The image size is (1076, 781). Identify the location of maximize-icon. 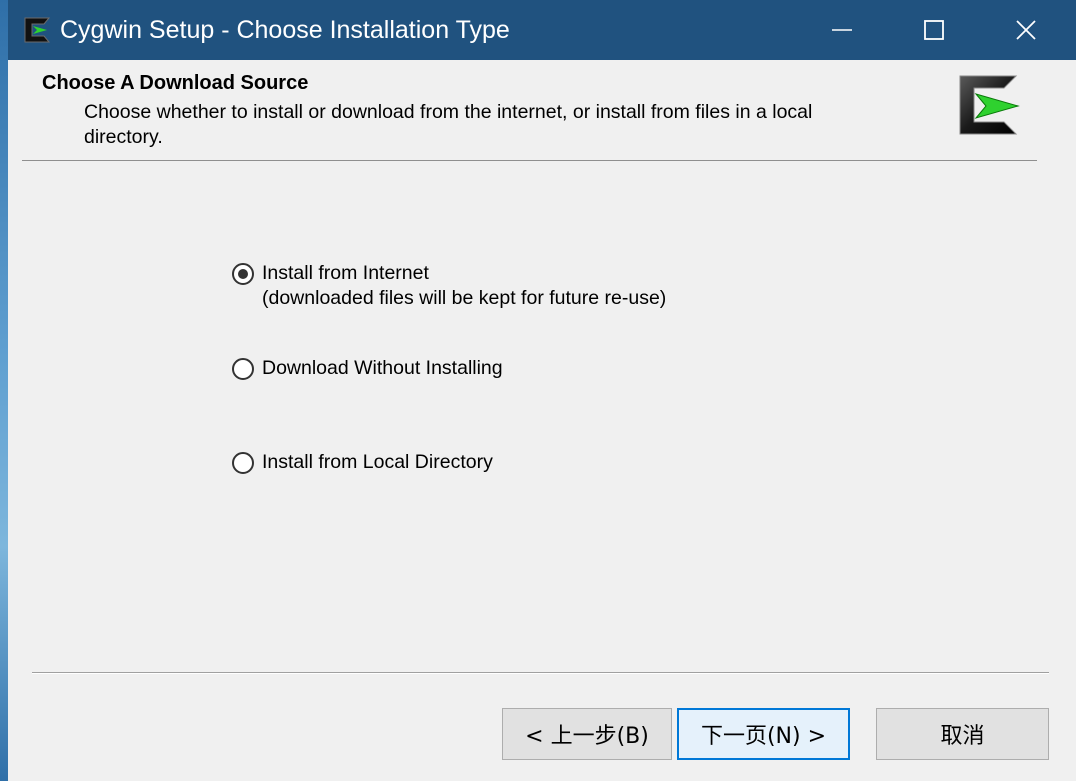
(934, 30).